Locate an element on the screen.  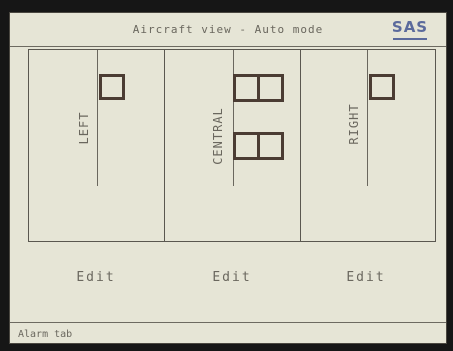
panel-central-label: CENTRAL is located at coordinates (218, 136).